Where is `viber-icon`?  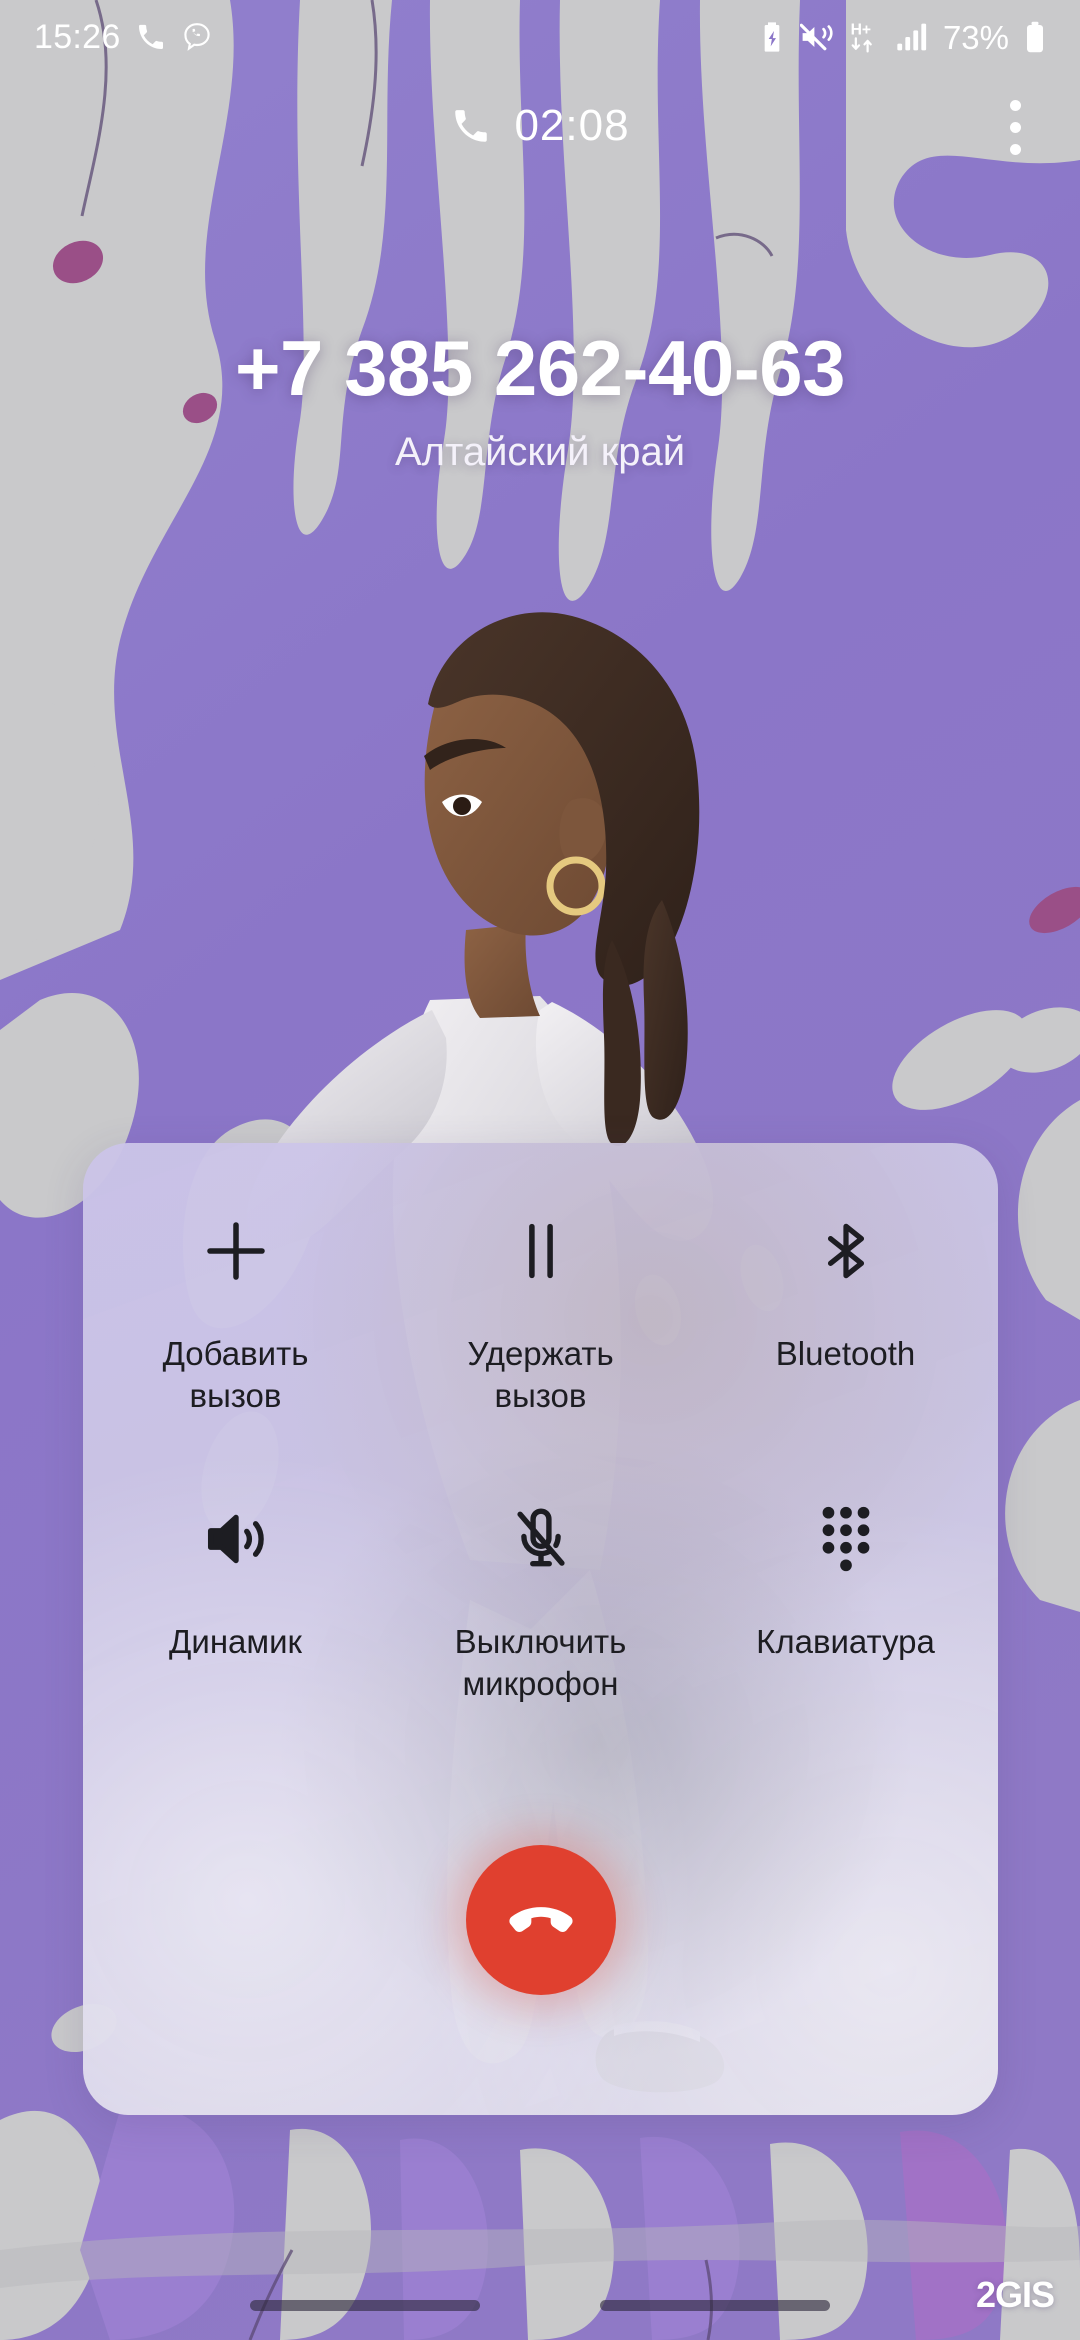
viber-icon is located at coordinates (196, 37).